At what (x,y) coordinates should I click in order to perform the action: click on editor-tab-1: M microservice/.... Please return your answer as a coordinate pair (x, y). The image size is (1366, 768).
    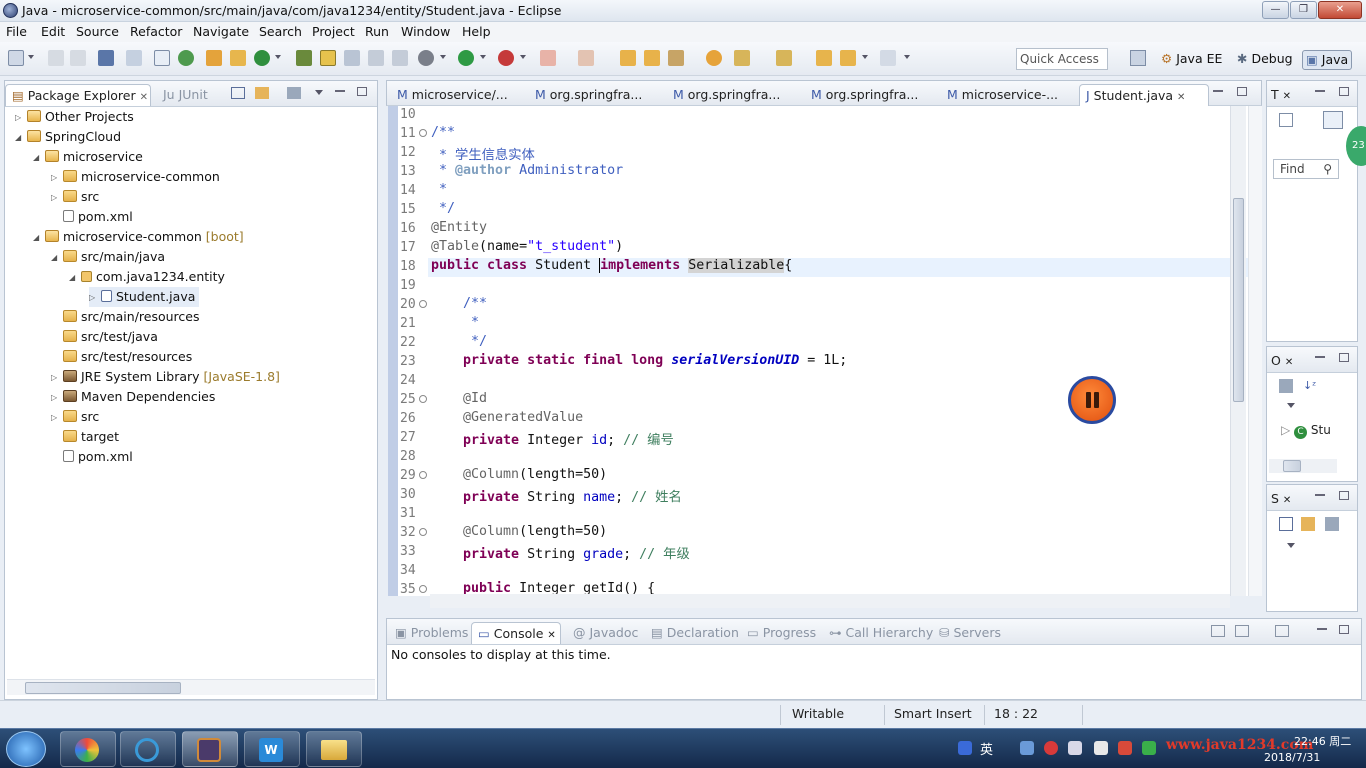
    Looking at the image, I should click on (452, 95).